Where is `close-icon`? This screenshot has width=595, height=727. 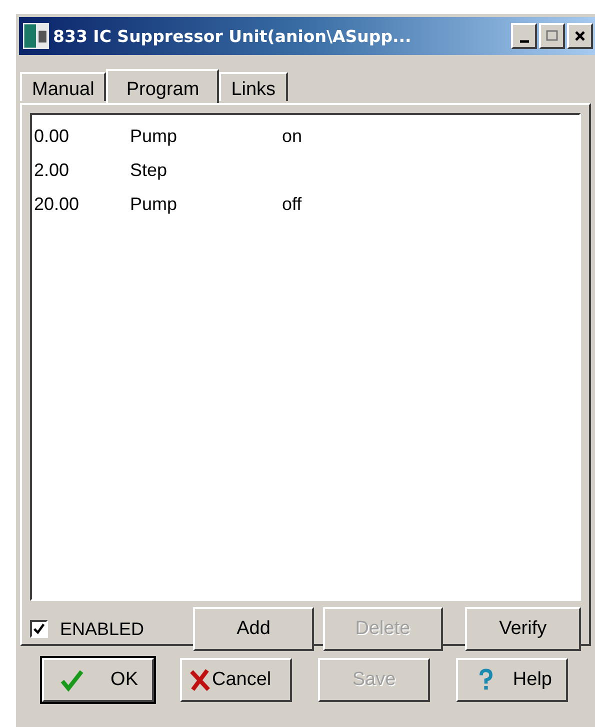
close-icon is located at coordinates (580, 36).